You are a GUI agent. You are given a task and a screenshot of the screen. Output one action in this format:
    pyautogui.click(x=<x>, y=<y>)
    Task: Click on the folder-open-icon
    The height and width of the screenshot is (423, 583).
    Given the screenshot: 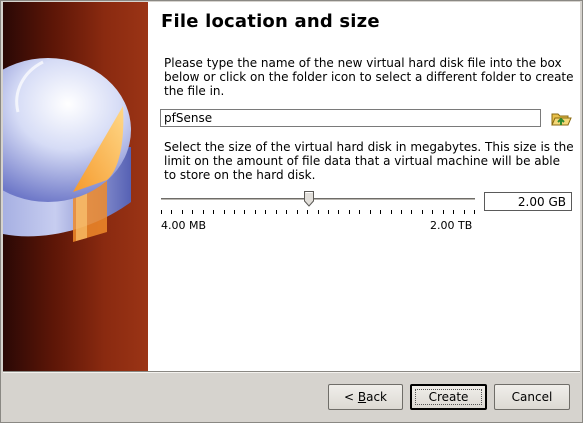 What is the action you would take?
    pyautogui.click(x=561, y=119)
    